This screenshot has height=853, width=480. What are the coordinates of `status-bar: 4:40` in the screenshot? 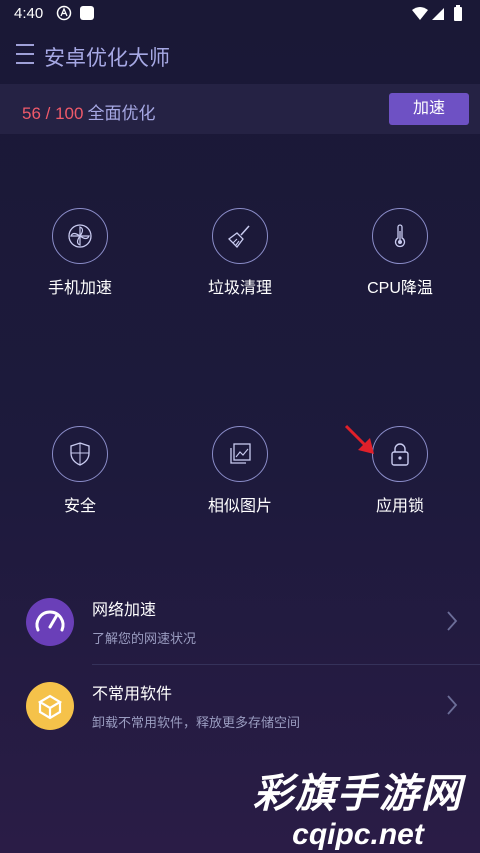 It's located at (240, 14).